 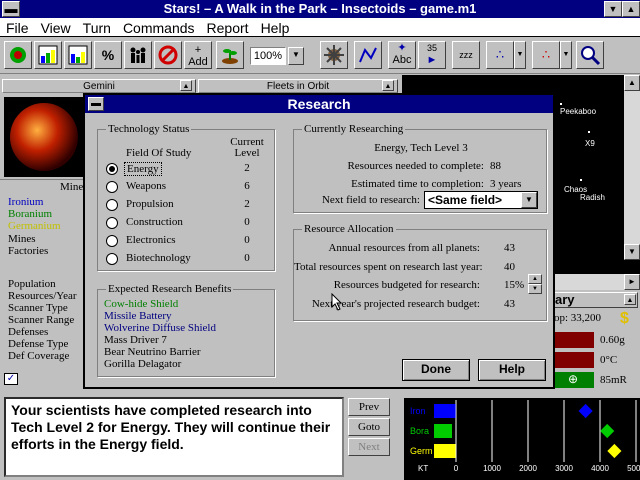 What do you see at coordinates (99, 86) in the screenshot?
I see `planet-name: Gemini` at bounding box center [99, 86].